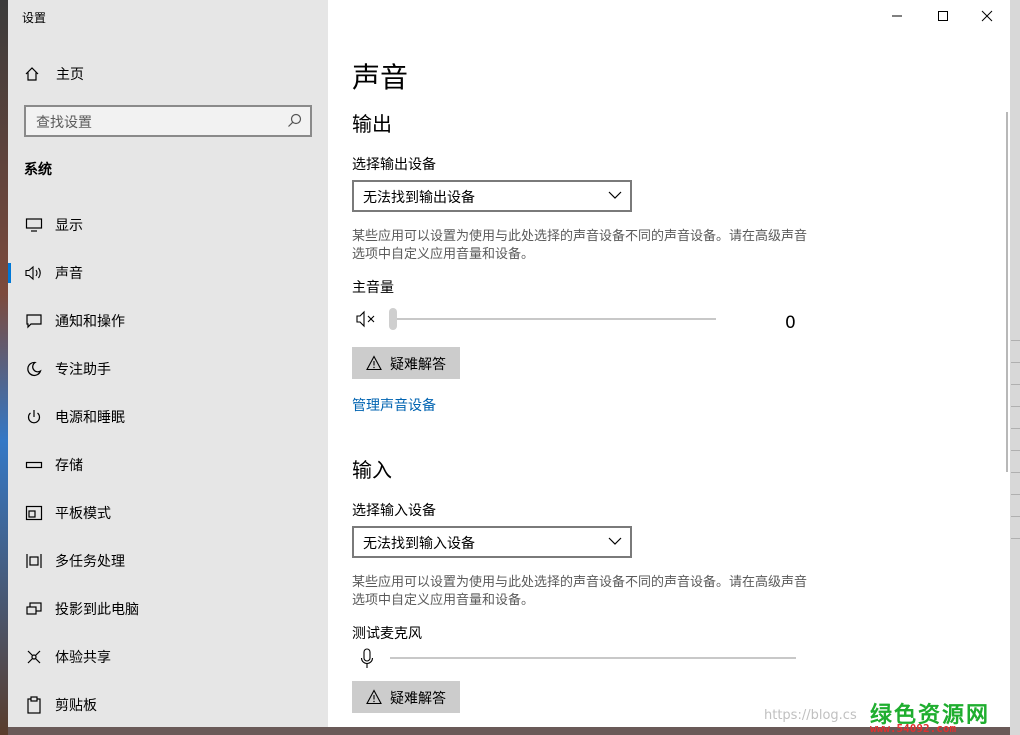 The height and width of the screenshot is (735, 1020). What do you see at coordinates (168, 369) in the screenshot?
I see `sidebar-item-focus-assist: 专注助手` at bounding box center [168, 369].